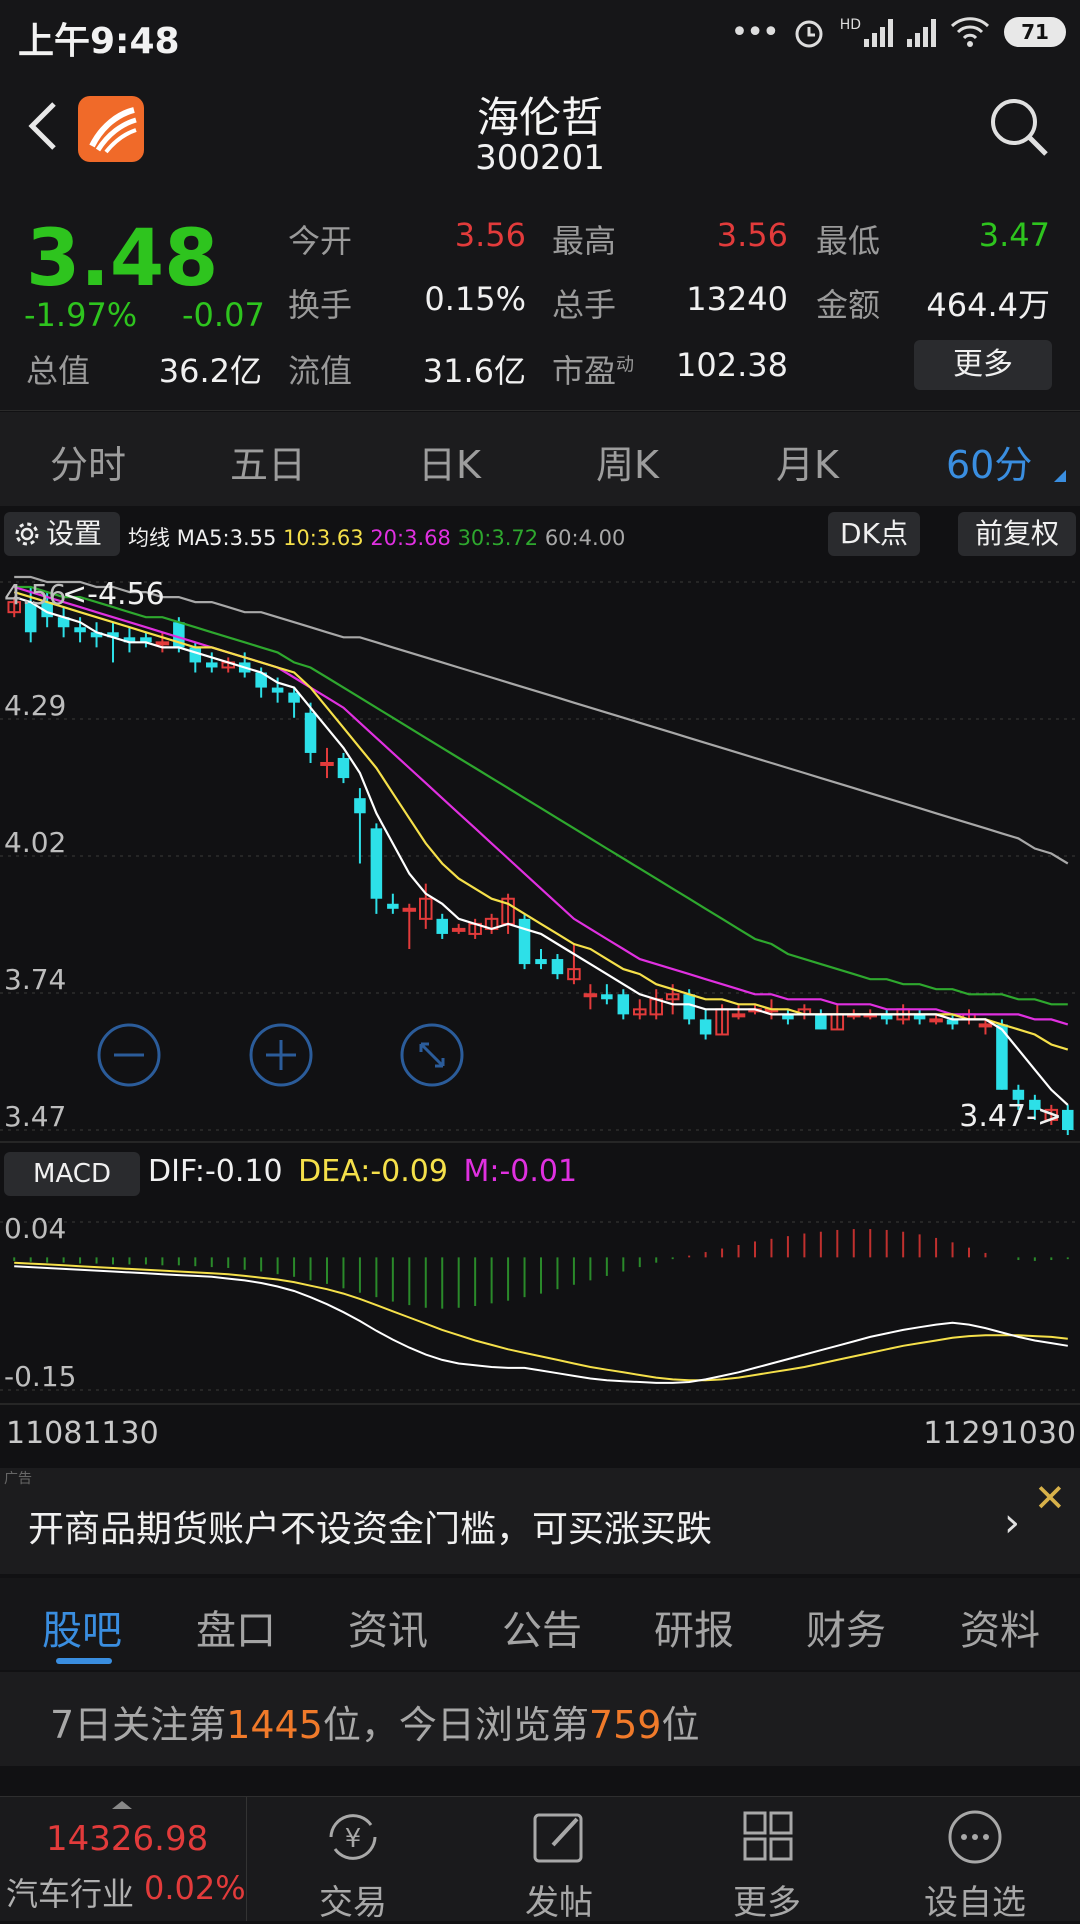  I want to click on tab-stock-forum: 股吧, so click(82, 1627).